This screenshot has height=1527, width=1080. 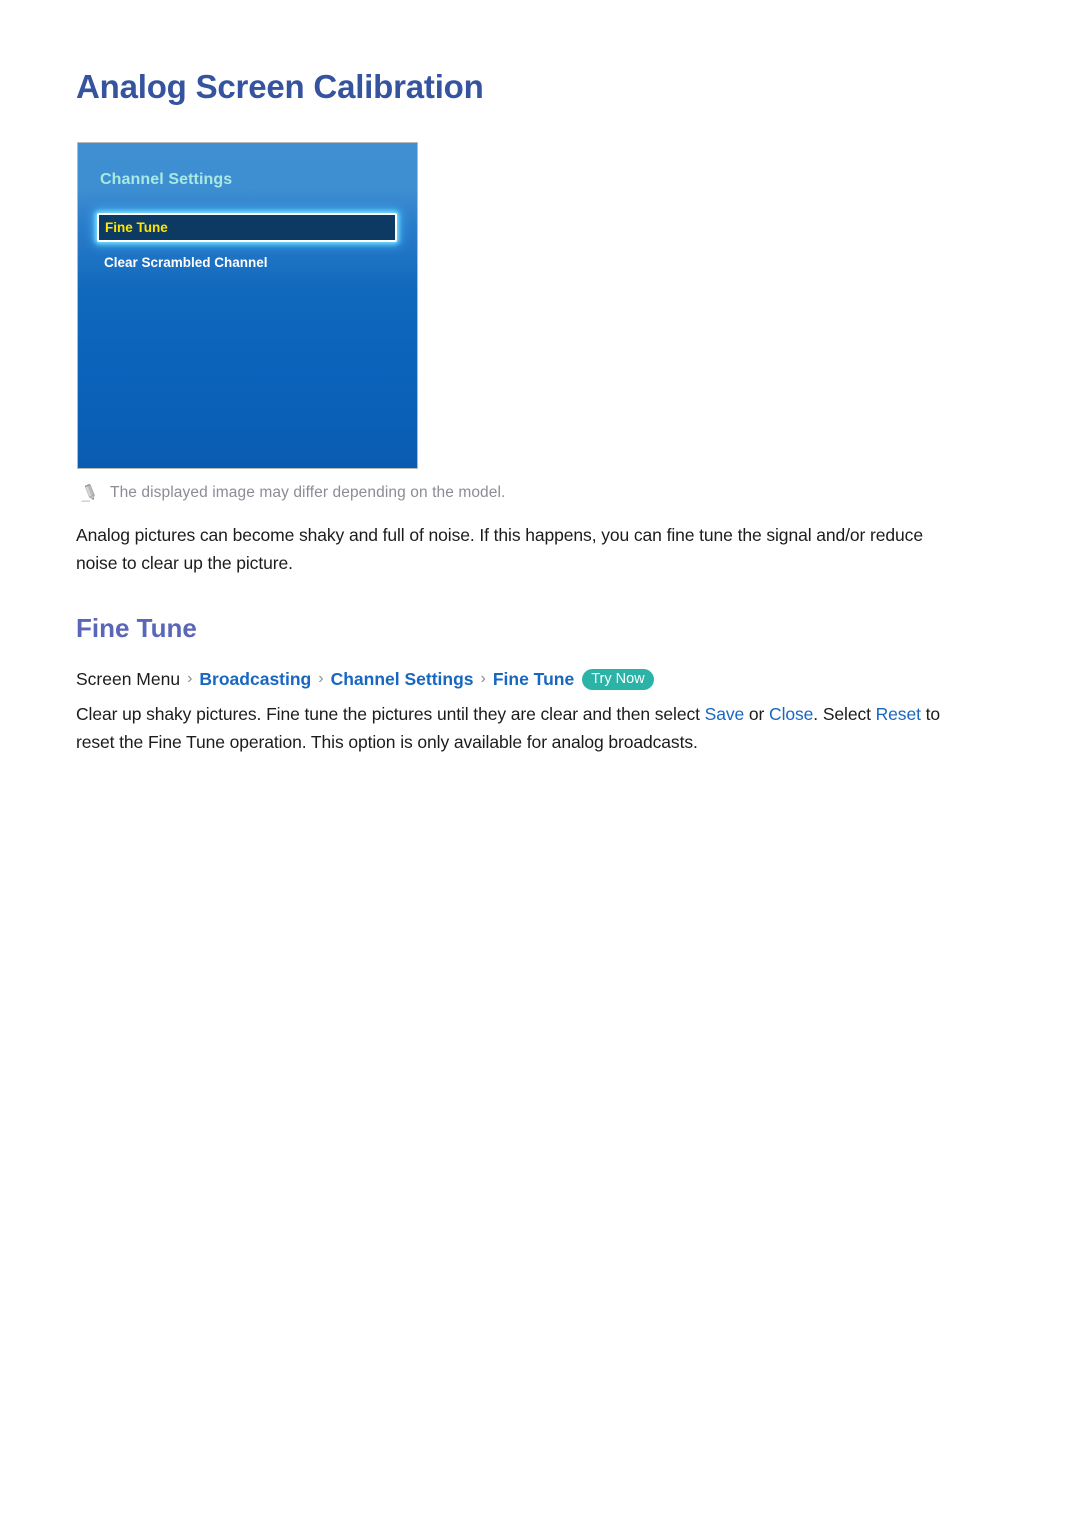 I want to click on pencil-icon, so click(x=90, y=493).